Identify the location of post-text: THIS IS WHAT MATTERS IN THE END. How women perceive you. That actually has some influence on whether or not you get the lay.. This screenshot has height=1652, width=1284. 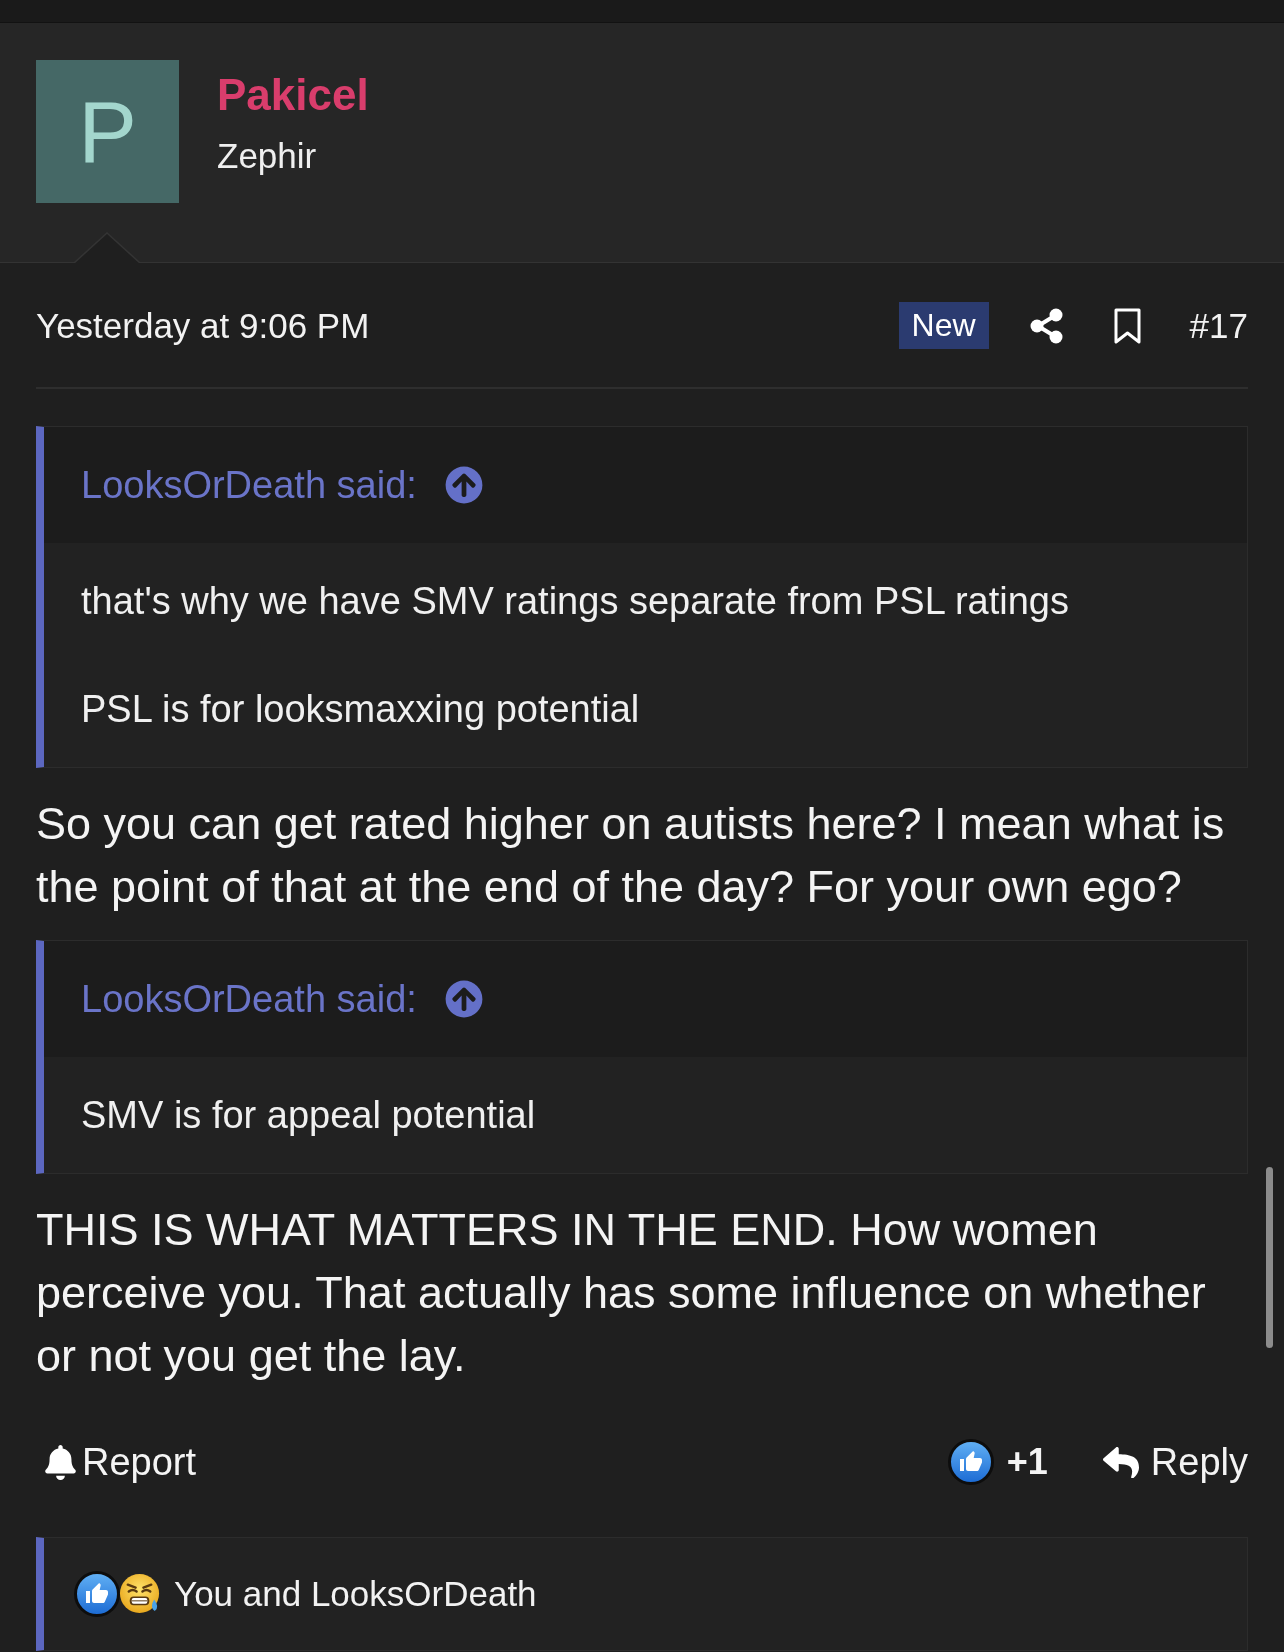
(621, 1293).